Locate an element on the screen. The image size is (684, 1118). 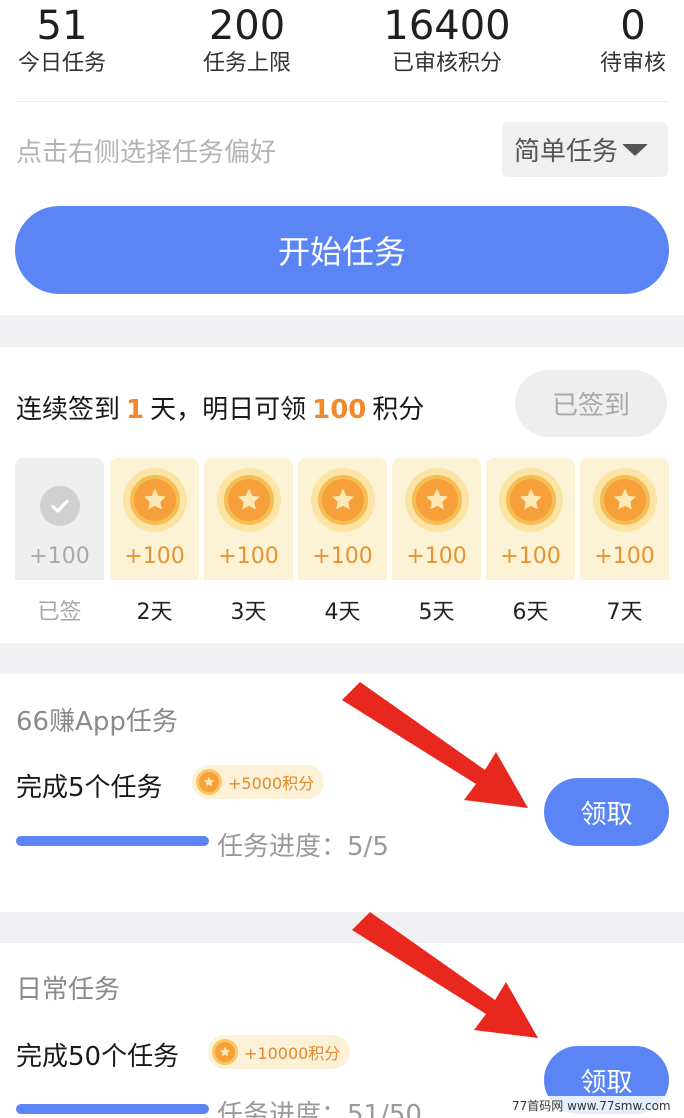
stat-task-limit: 200 任务上限 is located at coordinates (247, 39).